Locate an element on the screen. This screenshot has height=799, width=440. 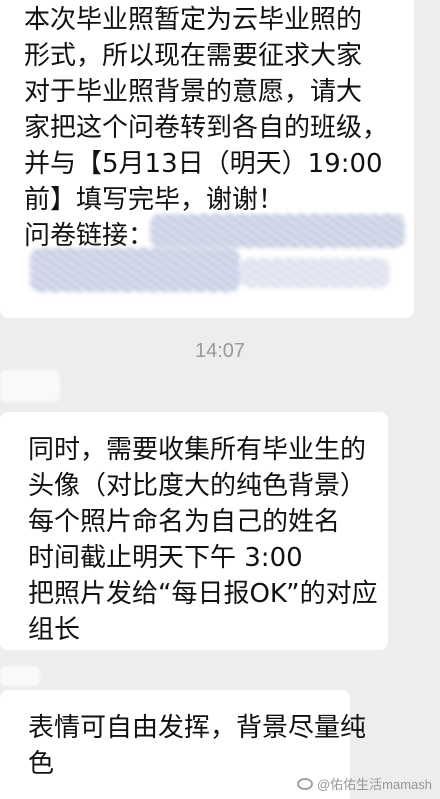
message-timestamp: 14:07 is located at coordinates (220, 351).